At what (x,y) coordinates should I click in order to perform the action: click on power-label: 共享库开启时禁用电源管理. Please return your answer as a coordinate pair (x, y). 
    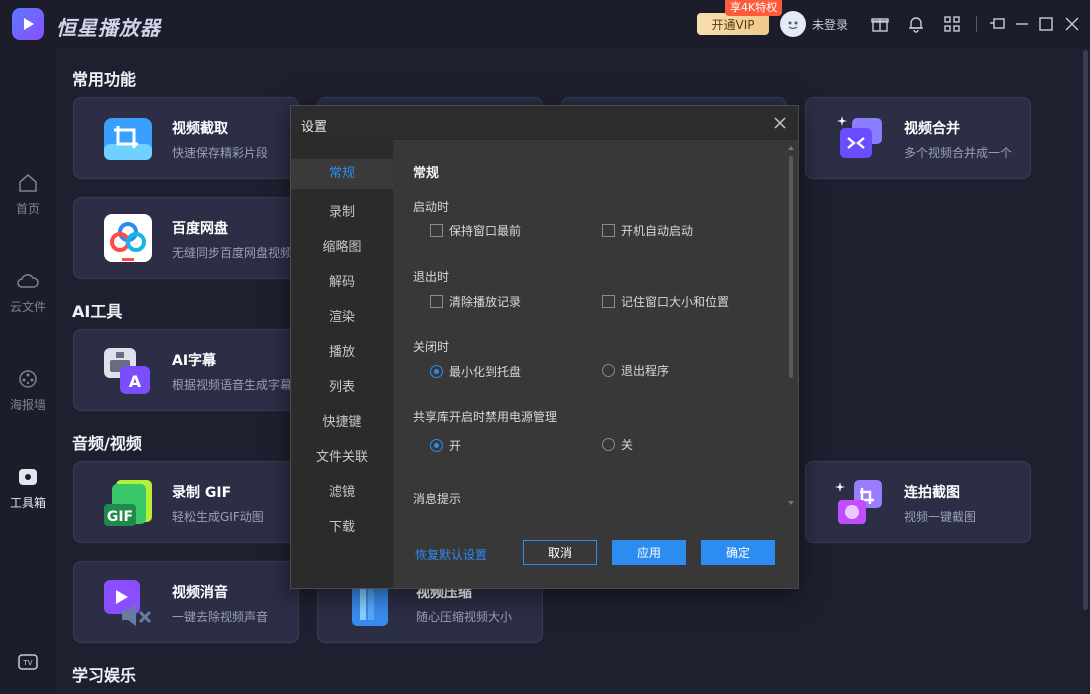
    Looking at the image, I should click on (485, 417).